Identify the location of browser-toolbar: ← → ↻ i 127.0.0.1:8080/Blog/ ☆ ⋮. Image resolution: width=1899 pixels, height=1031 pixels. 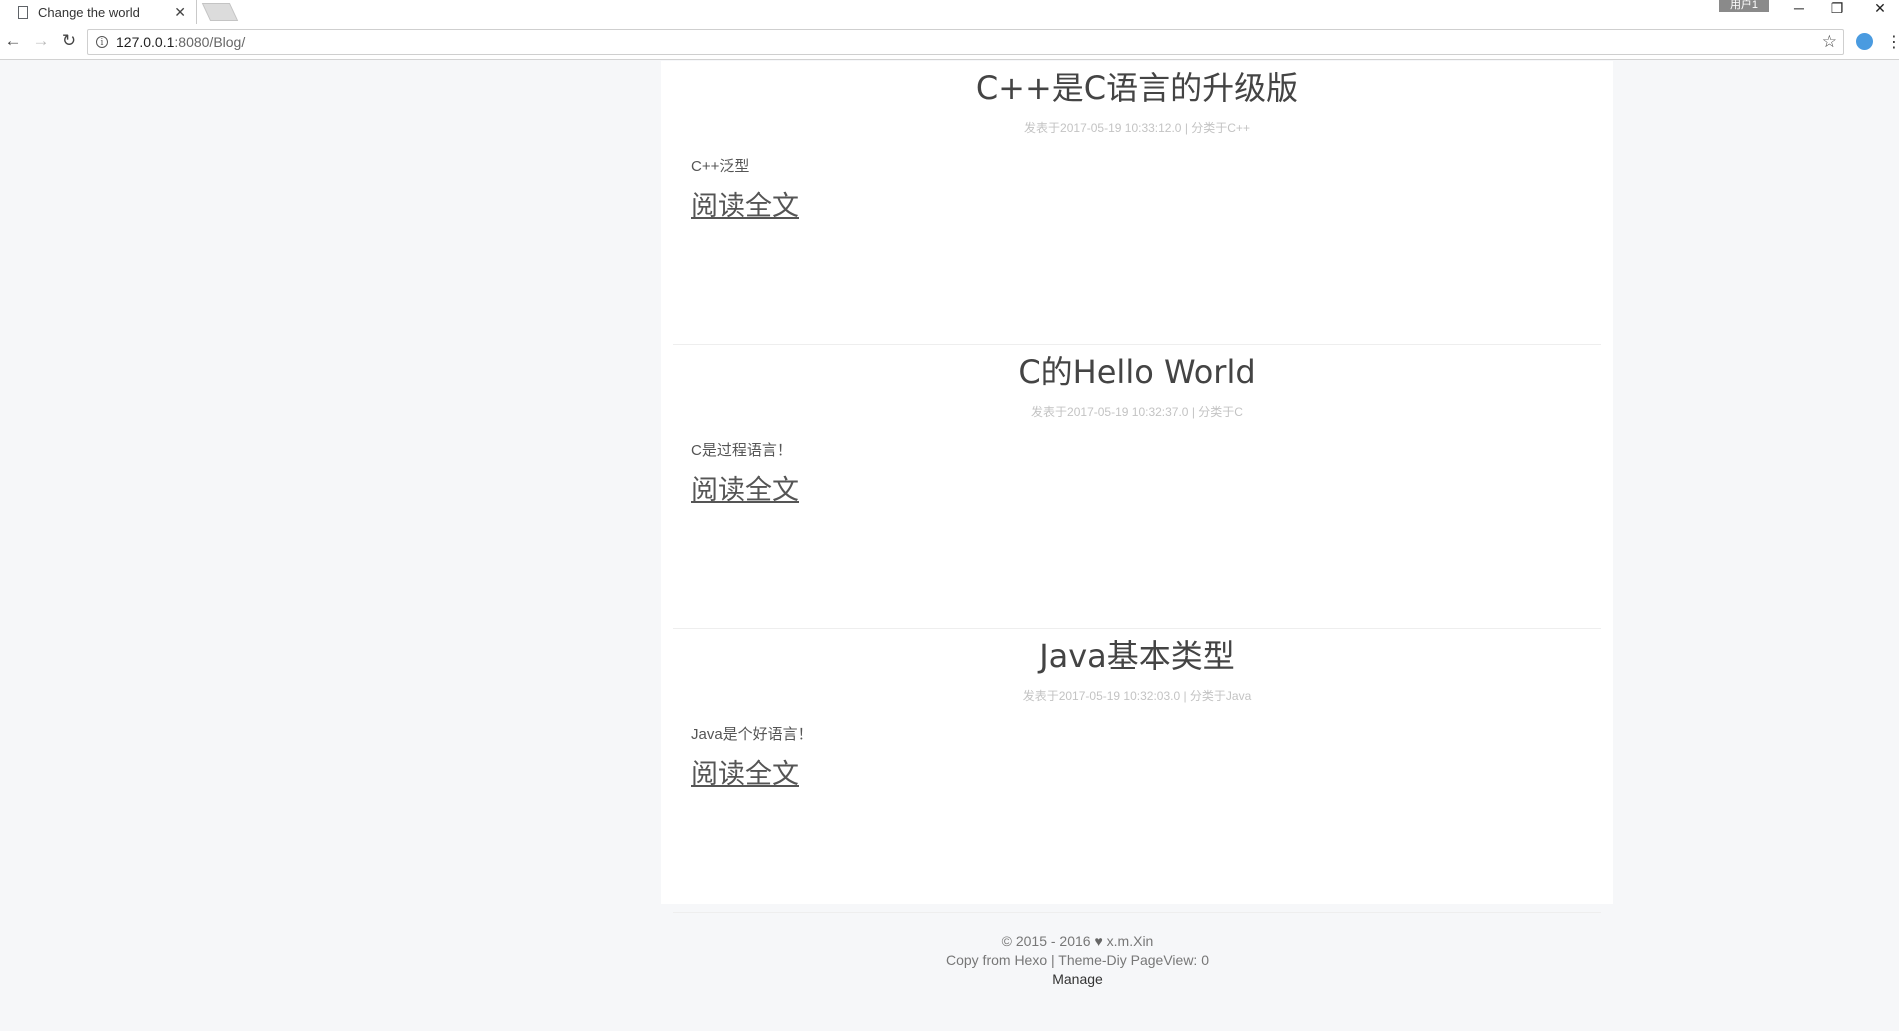
(949, 42).